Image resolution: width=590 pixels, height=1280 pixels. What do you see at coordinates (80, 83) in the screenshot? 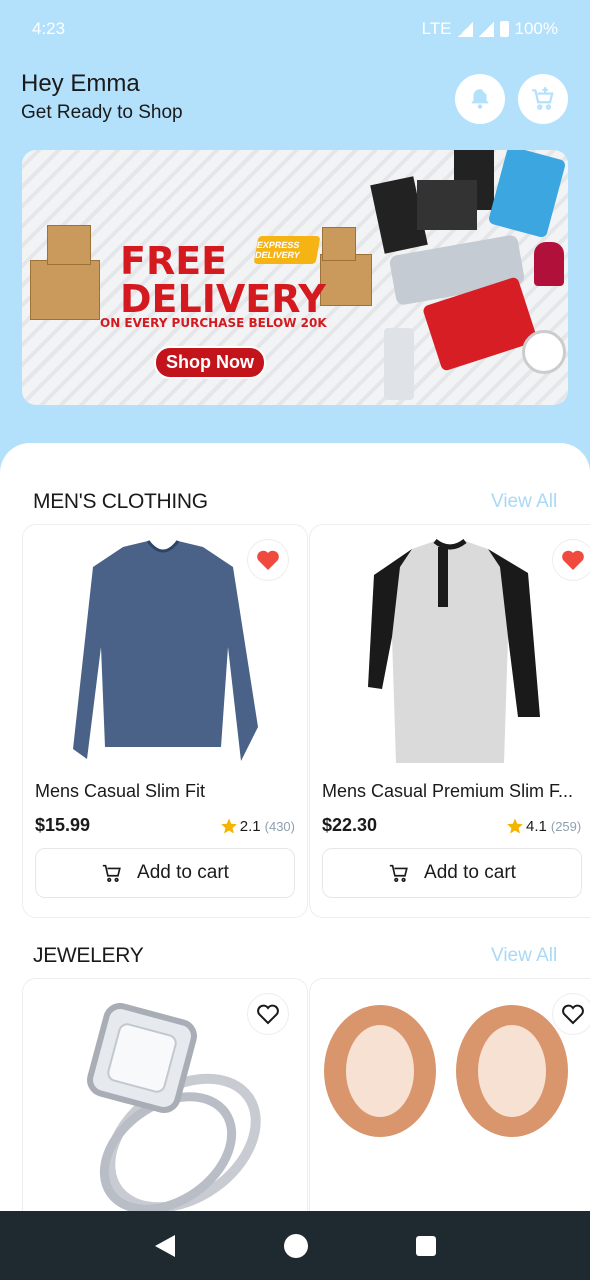
I see `greeting-title: Hey Emma` at bounding box center [80, 83].